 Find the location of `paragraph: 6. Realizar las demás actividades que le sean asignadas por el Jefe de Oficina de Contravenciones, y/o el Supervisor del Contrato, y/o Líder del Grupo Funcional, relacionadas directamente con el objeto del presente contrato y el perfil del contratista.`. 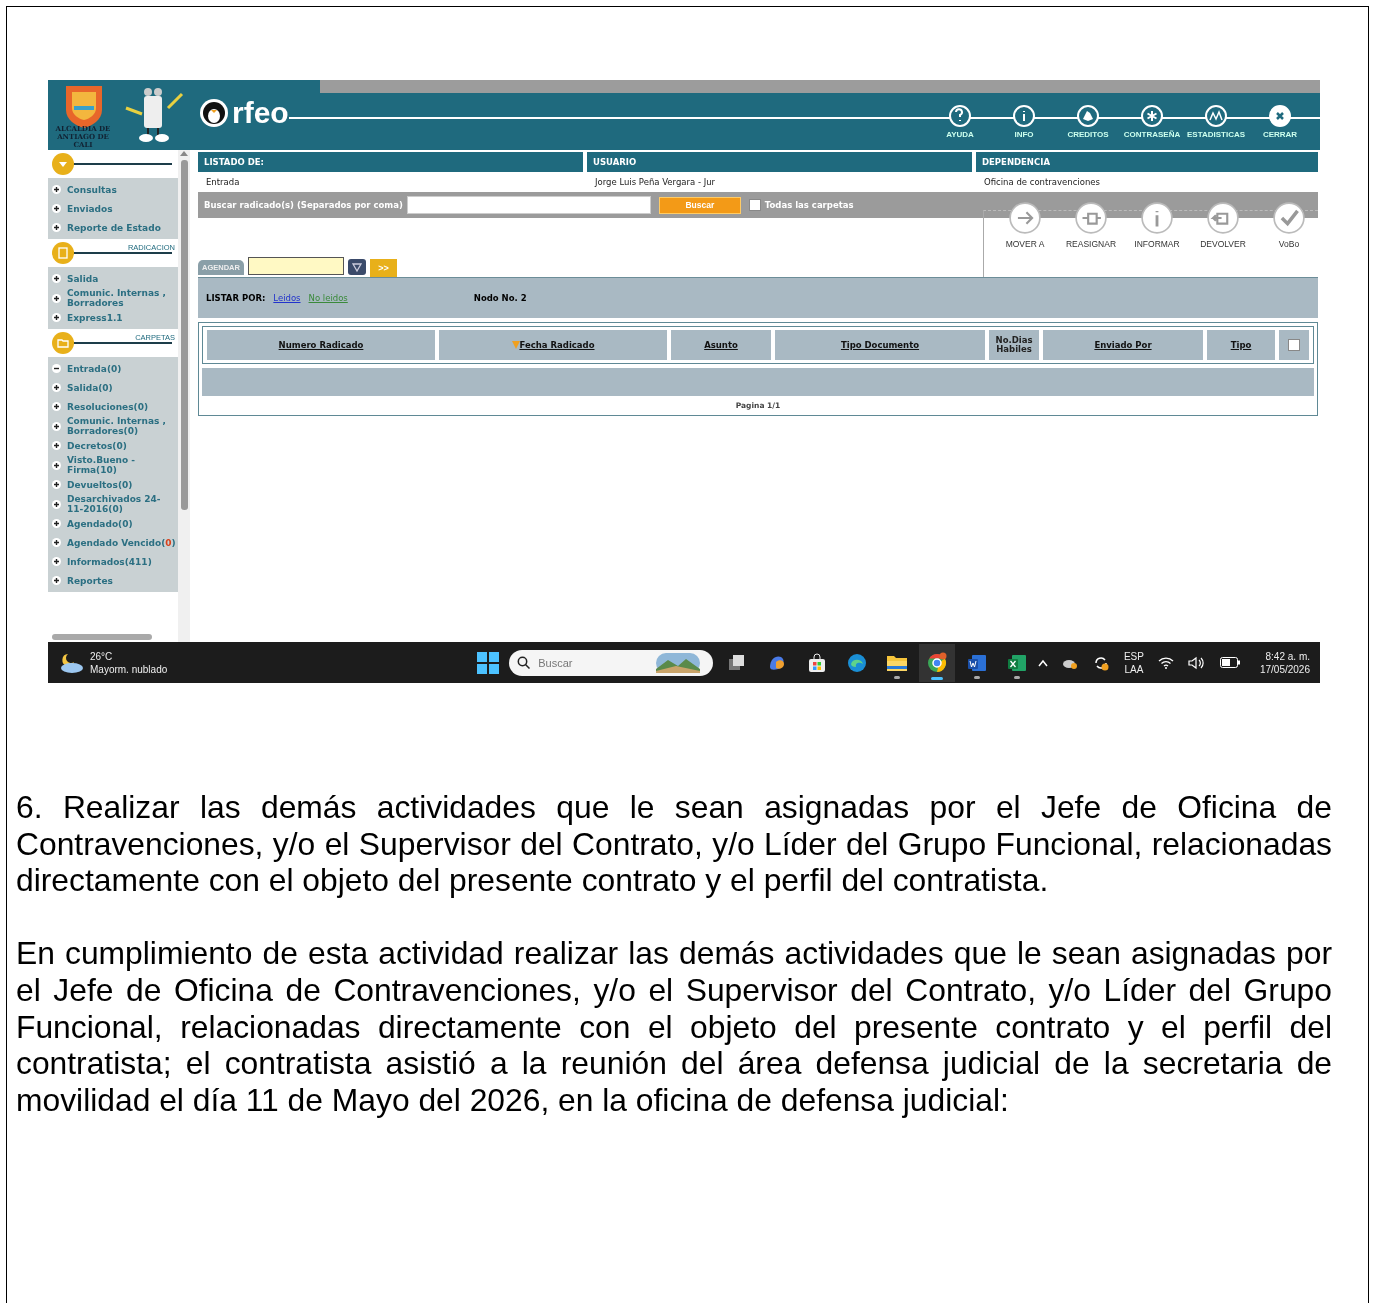

paragraph: 6. Realizar las demás actividades que le sean asignadas por el Jefe de Oficina de Contravenciones, y/o el Supervisor del Contrato, y/o Líder del Grupo Funcional, relacionadas directamente con el objeto del presente contrato y el perfil del contratista. is located at coordinates (674, 844).